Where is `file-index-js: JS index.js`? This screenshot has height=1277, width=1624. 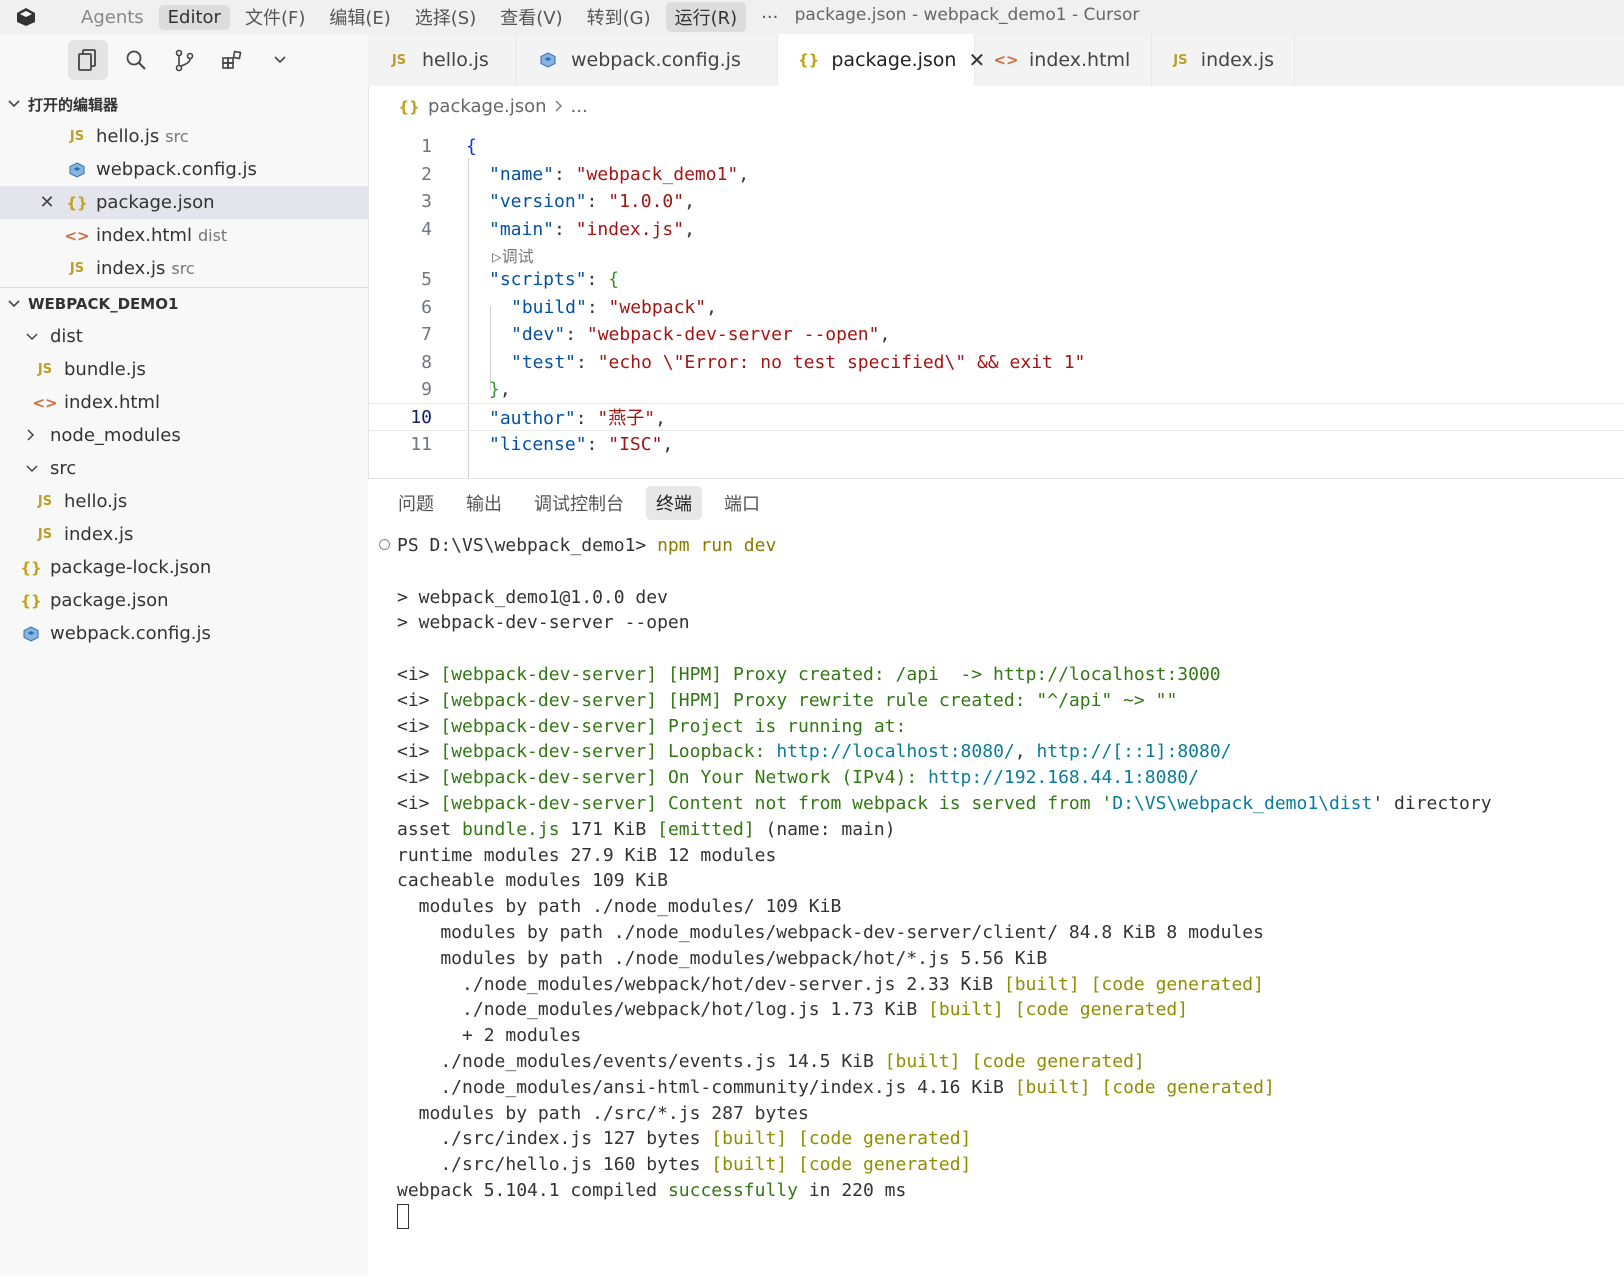
file-index-js: JS index.js is located at coordinates (184, 534).